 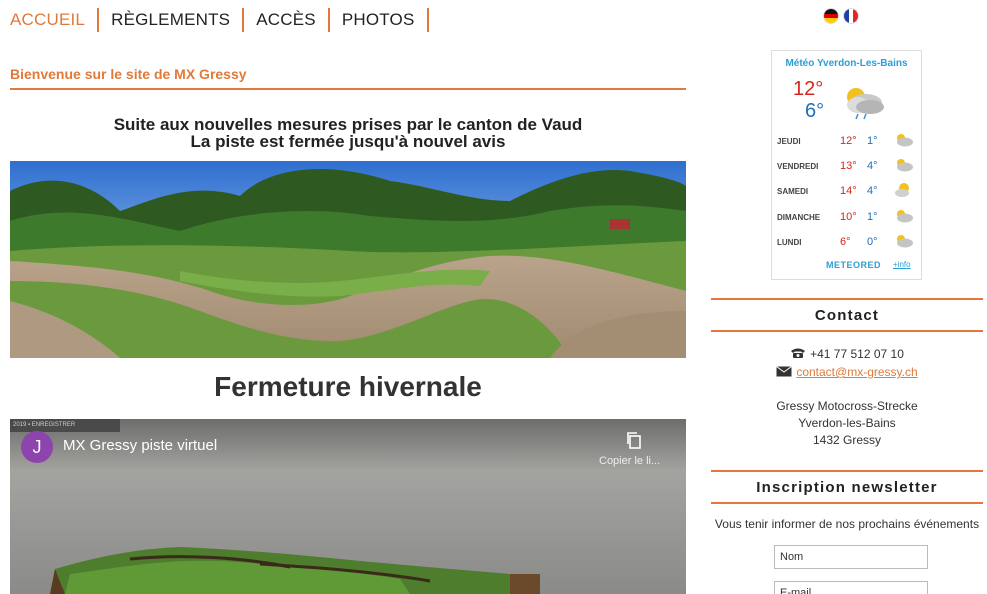 What do you see at coordinates (348, 89) in the screenshot?
I see `title-divider` at bounding box center [348, 89].